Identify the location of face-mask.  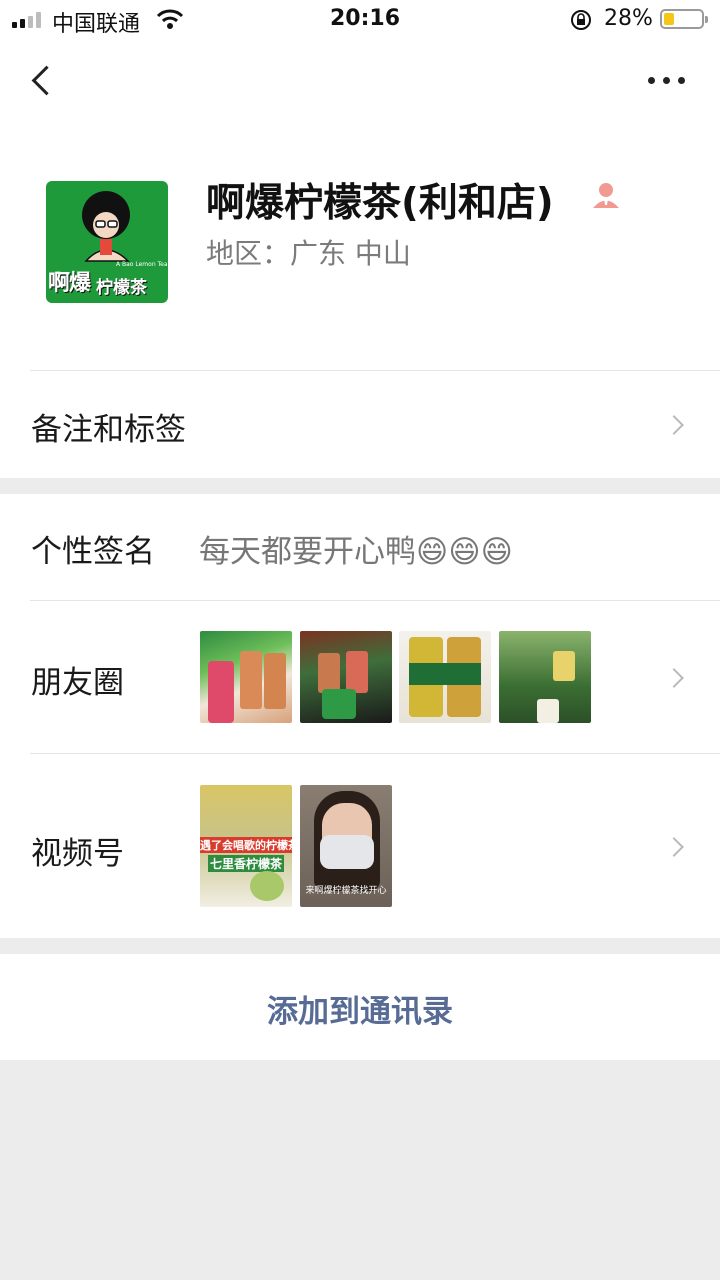
(347, 852).